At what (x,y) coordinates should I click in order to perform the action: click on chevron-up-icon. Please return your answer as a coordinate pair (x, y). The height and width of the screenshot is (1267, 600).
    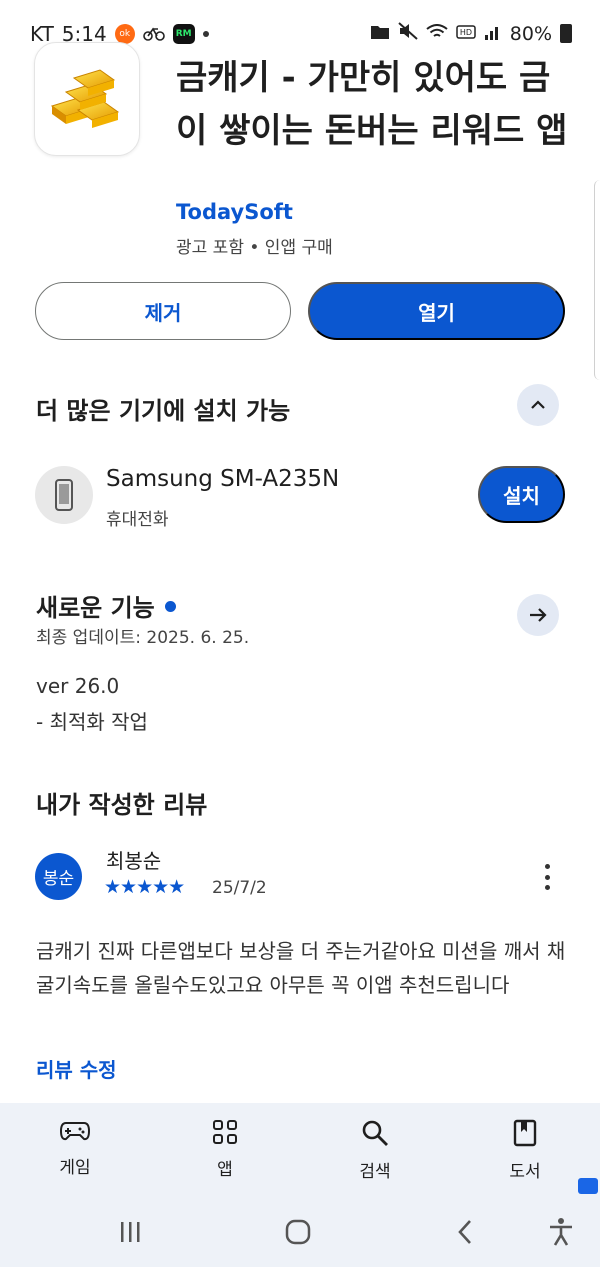
    Looking at the image, I should click on (538, 404).